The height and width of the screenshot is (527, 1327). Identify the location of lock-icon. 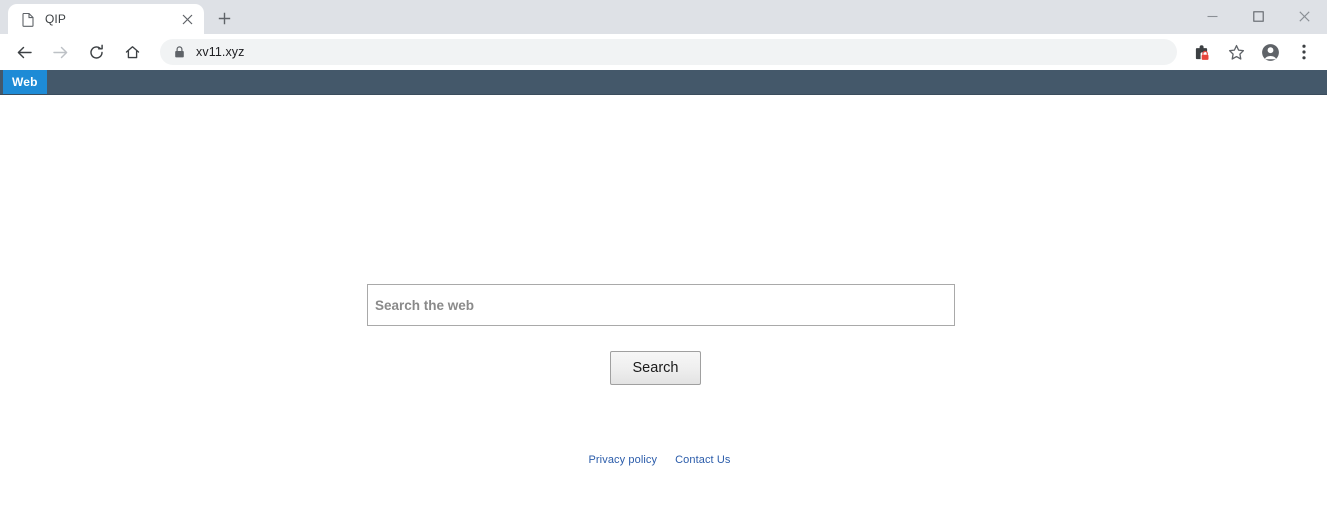
(179, 52).